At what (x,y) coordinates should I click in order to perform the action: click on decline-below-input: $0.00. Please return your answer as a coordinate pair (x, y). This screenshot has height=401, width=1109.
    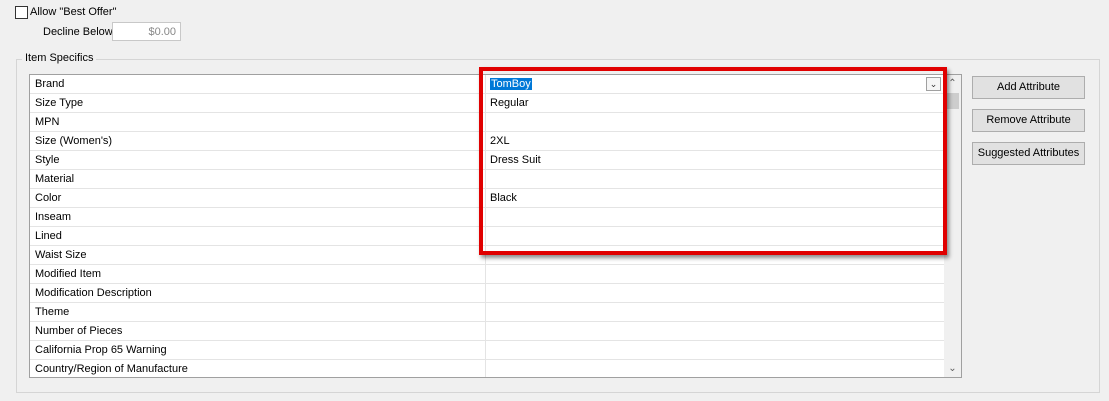
    Looking at the image, I should click on (146, 31).